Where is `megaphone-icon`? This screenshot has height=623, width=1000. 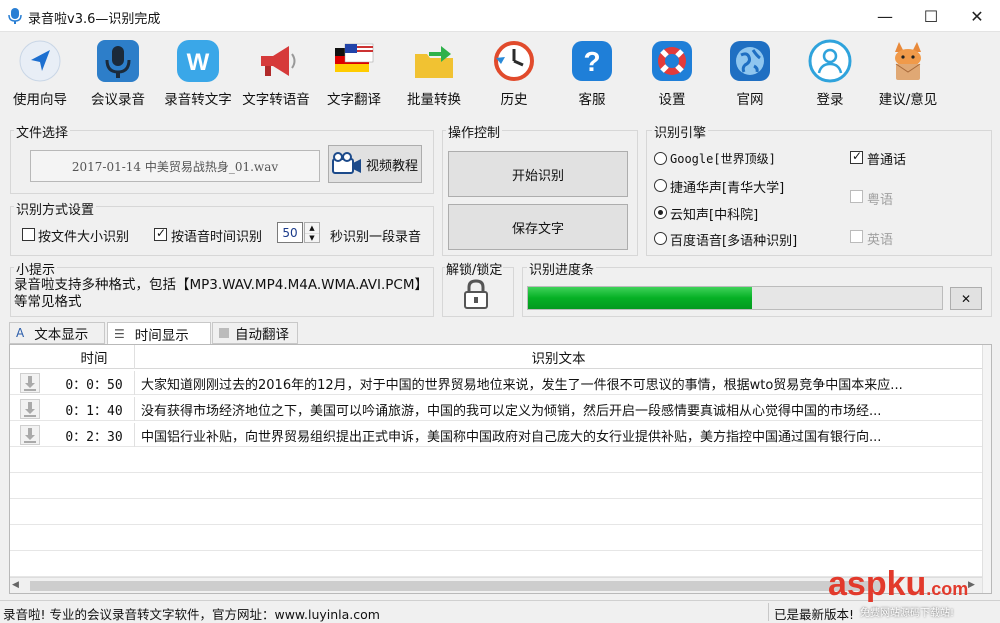
megaphone-icon is located at coordinates (278, 61).